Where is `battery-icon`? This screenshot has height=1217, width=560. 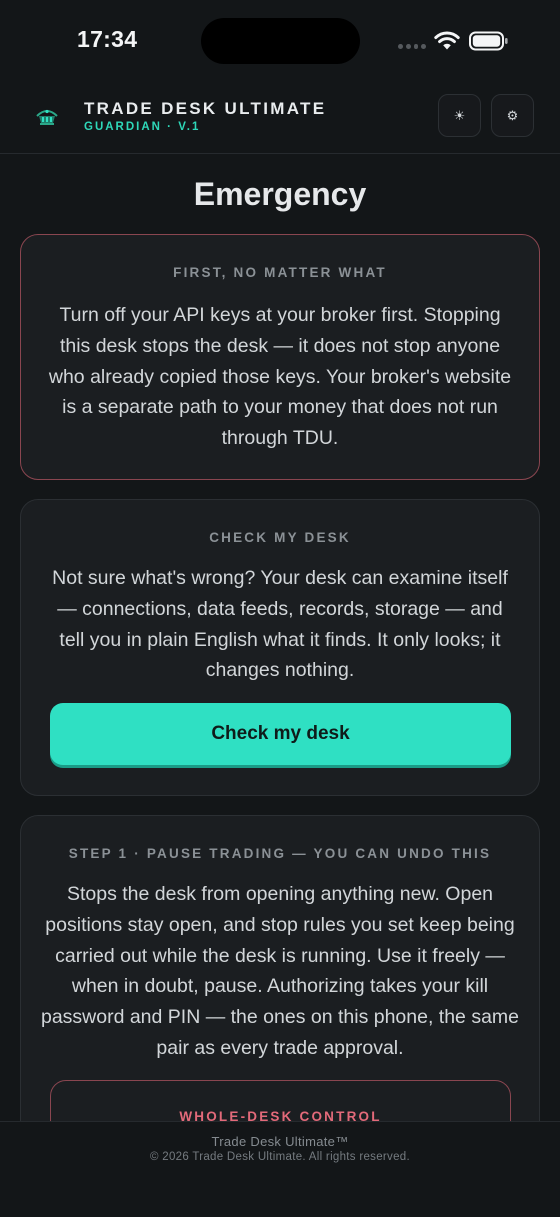
battery-icon is located at coordinates (488, 41).